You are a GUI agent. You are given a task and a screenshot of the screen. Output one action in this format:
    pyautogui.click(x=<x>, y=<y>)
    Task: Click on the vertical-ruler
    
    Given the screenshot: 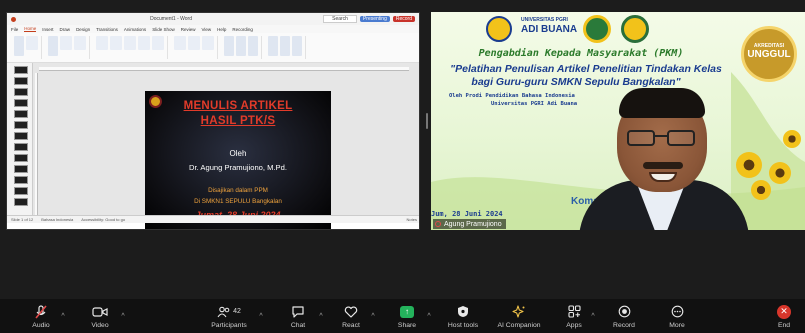 What is the action you would take?
    pyautogui.click(x=36, y=145)
    